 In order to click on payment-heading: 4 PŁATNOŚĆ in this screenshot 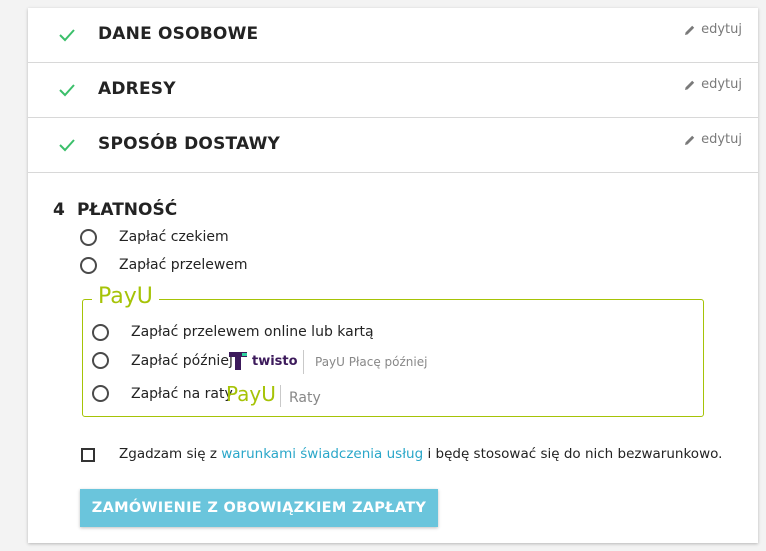, I will do `click(115, 210)`.